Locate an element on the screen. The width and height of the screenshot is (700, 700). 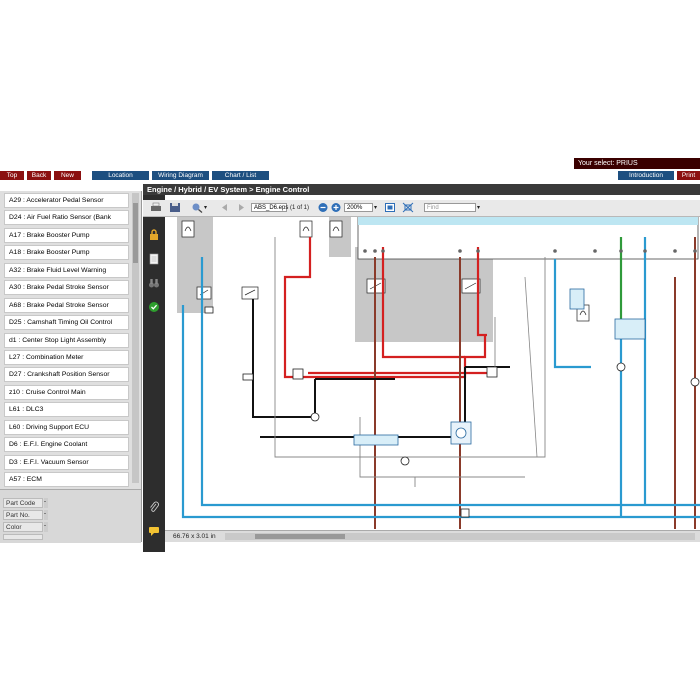
list-item: D24 : Air Fuel Ratio Sensor (Bank is located at coordinates (66, 218).